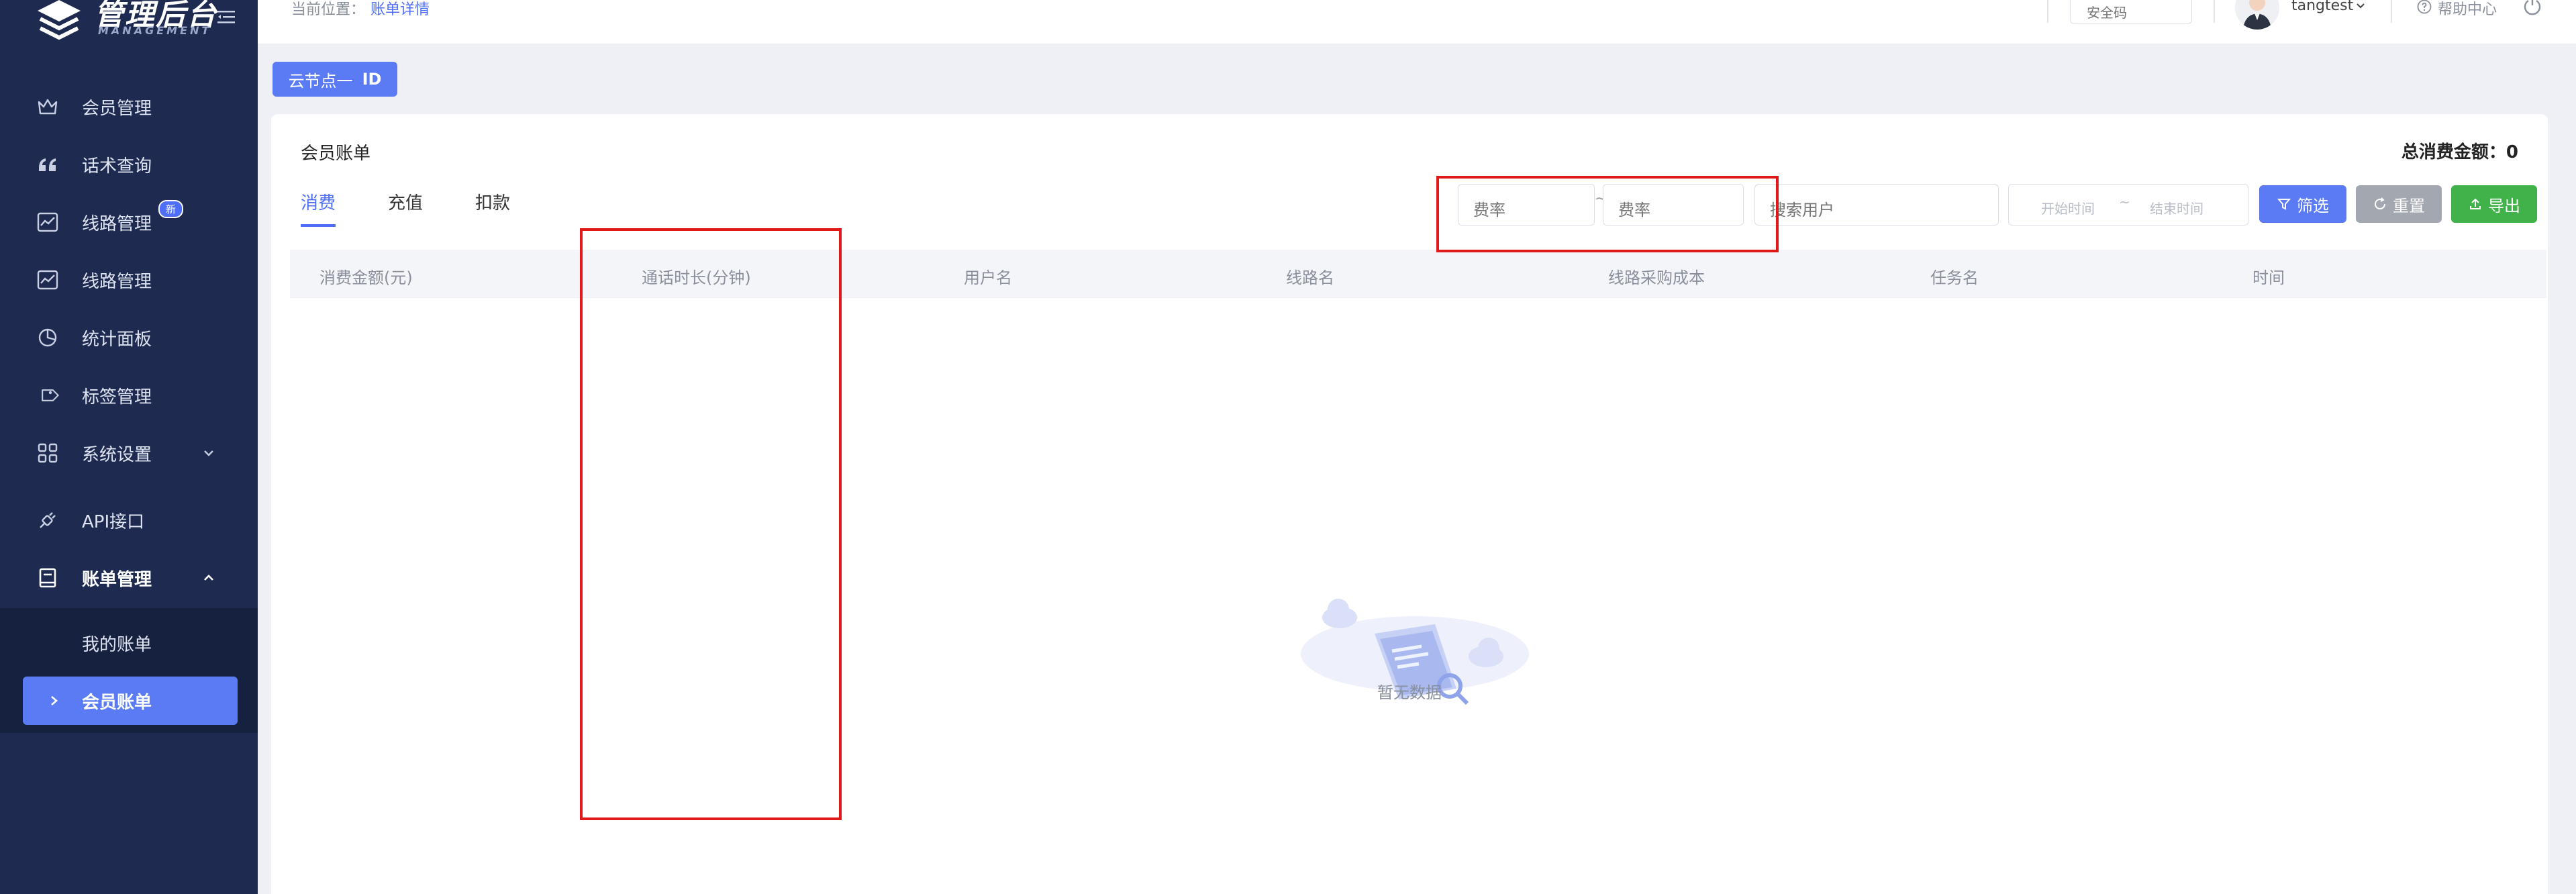 Image resolution: width=2576 pixels, height=894 pixels. What do you see at coordinates (2268, 276) in the screenshot?
I see `column-header-time: 时间` at bounding box center [2268, 276].